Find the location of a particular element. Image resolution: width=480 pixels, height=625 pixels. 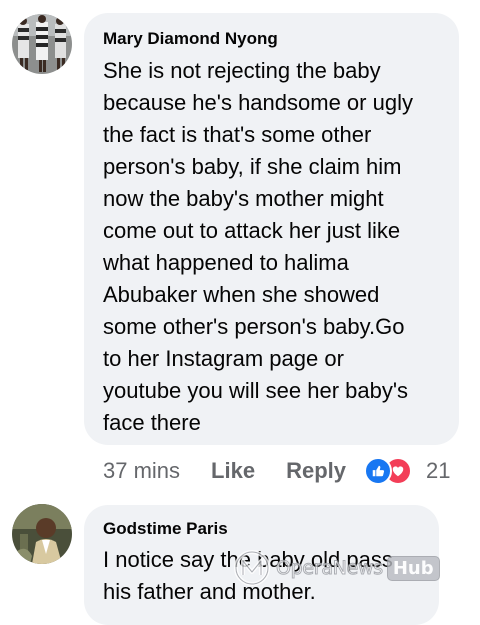

comment-line: to her Instagram page or is located at coordinates (223, 358).